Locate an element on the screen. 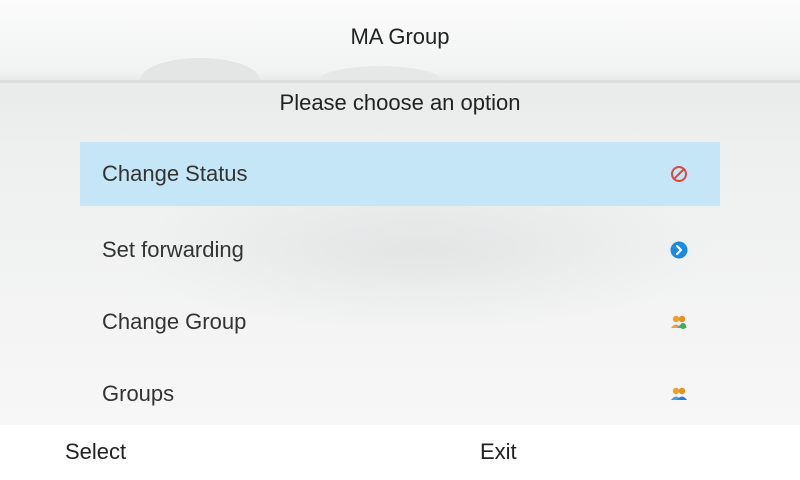 The image size is (800, 480). menu-item-groups: Groups is located at coordinates (400, 391).